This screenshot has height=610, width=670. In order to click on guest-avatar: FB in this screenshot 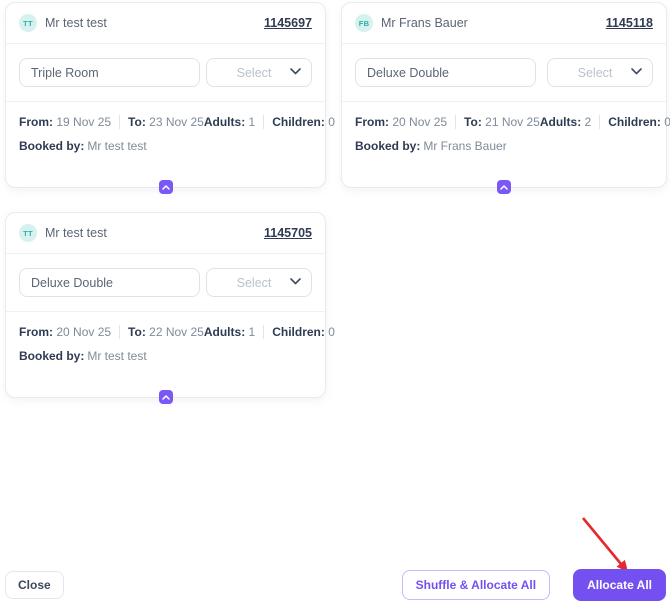, I will do `click(364, 23)`.